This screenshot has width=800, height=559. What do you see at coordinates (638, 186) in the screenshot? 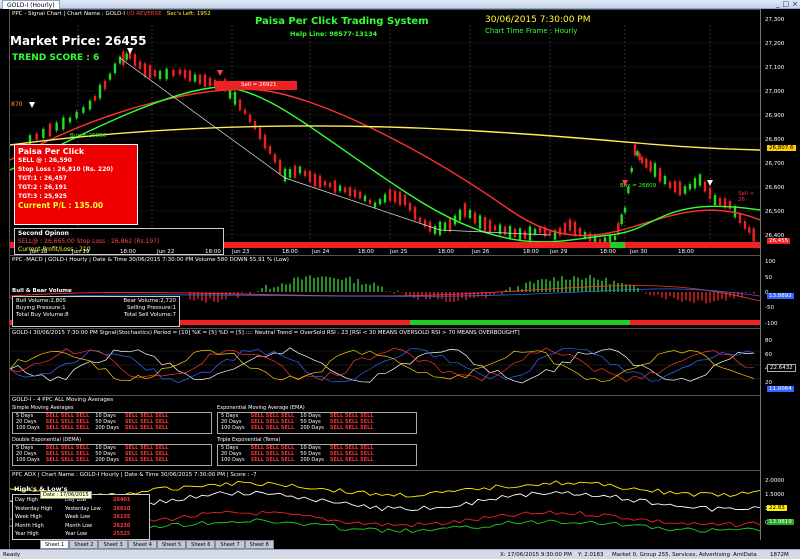
I see `buy-signal-tag-2: Buy = 26809` at bounding box center [638, 186].